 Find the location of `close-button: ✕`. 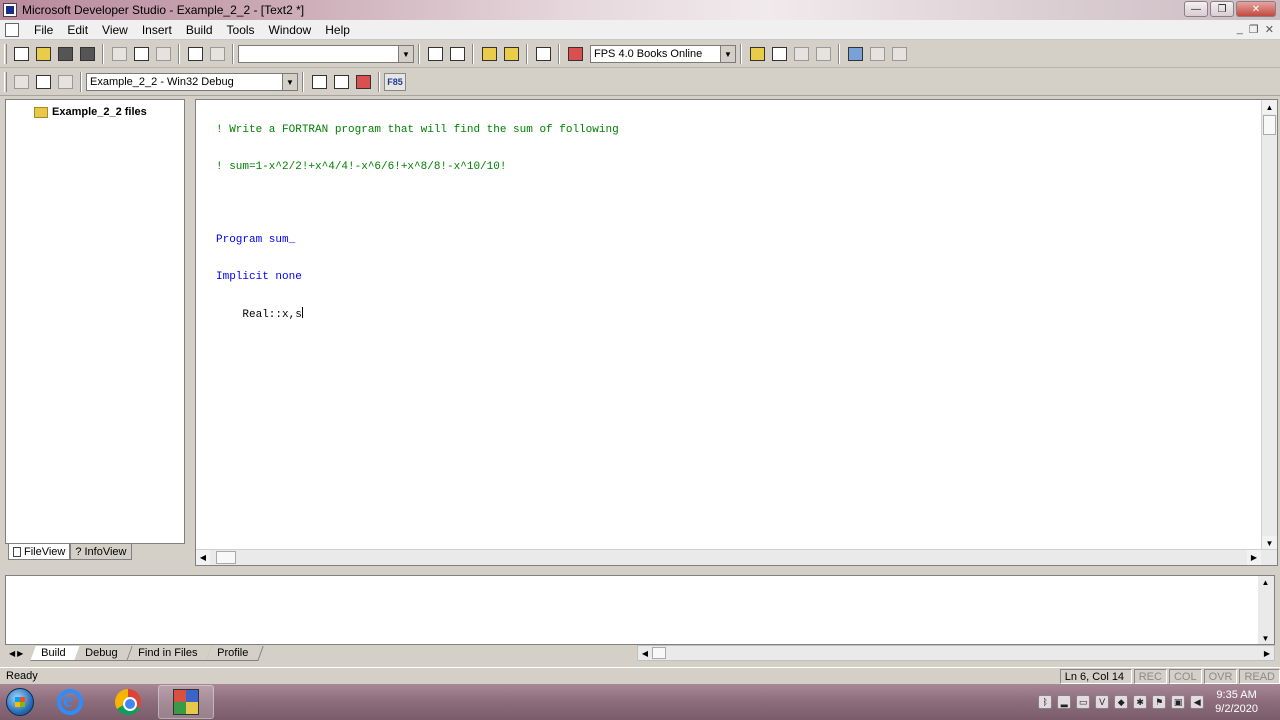

close-button: ✕ is located at coordinates (1256, 9).